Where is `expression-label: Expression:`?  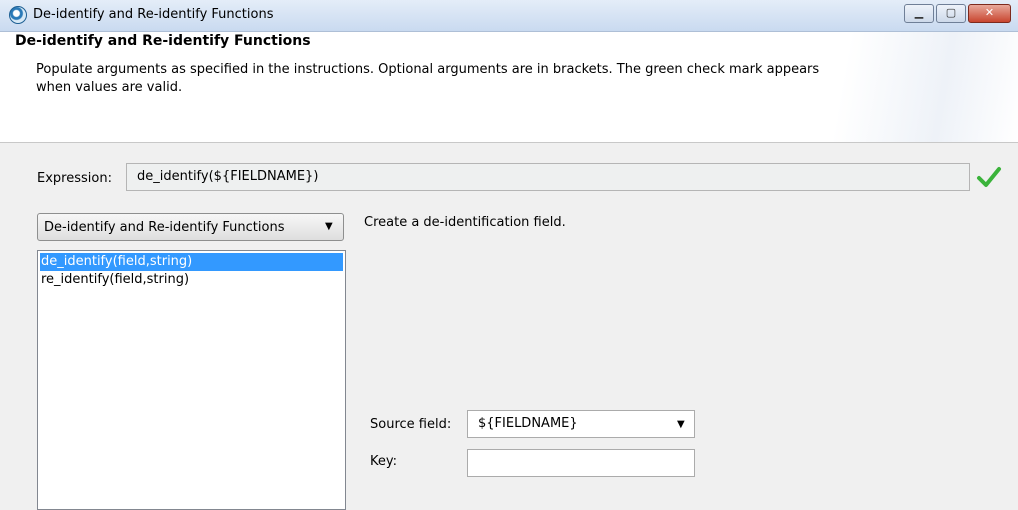
expression-label: Expression: is located at coordinates (74, 178).